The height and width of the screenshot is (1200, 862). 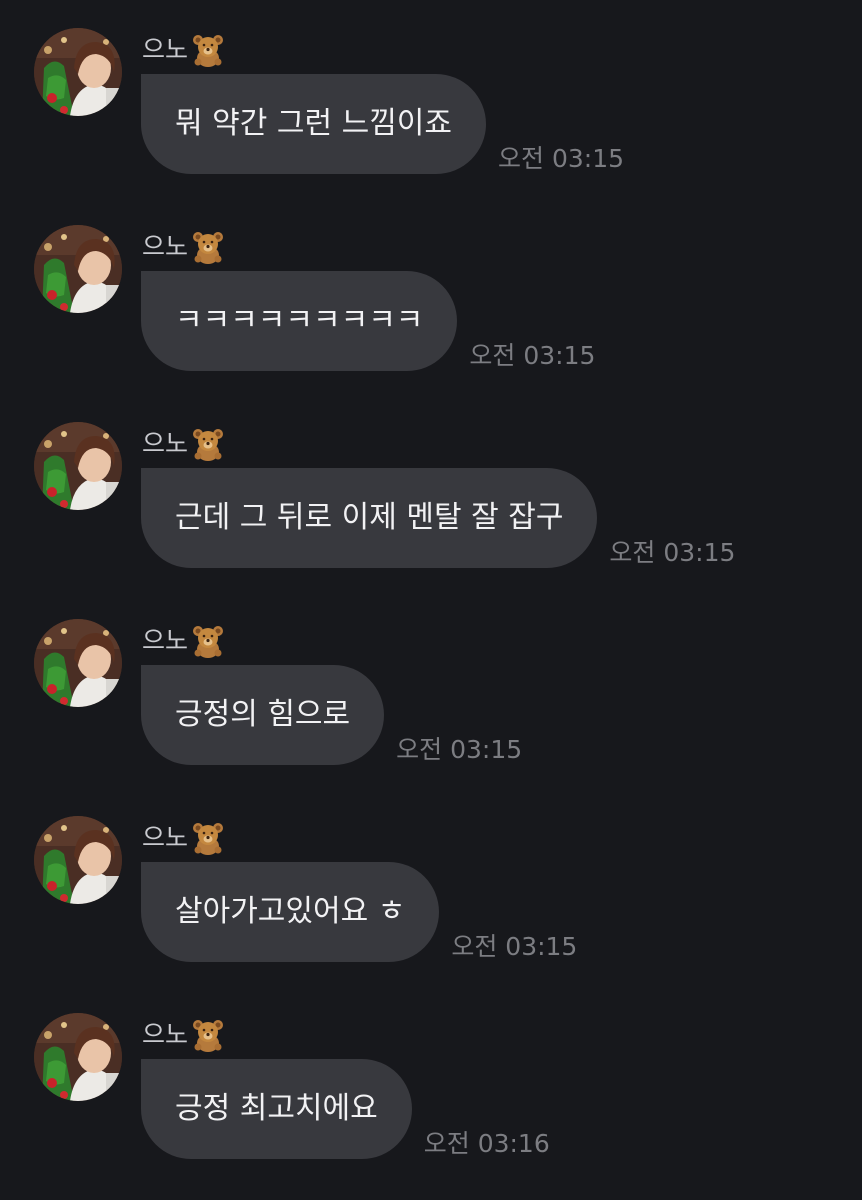 I want to click on message-row: ㅋㅋㅋㅋㅋㅋㅋㅋㅋ 오전 03:15, so click(x=368, y=321).